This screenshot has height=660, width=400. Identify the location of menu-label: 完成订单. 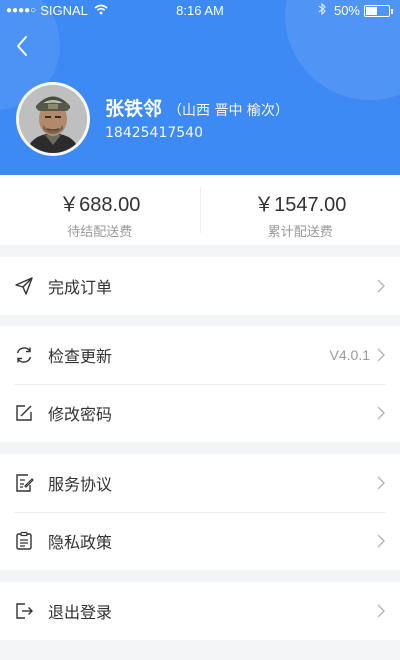
(80, 287).